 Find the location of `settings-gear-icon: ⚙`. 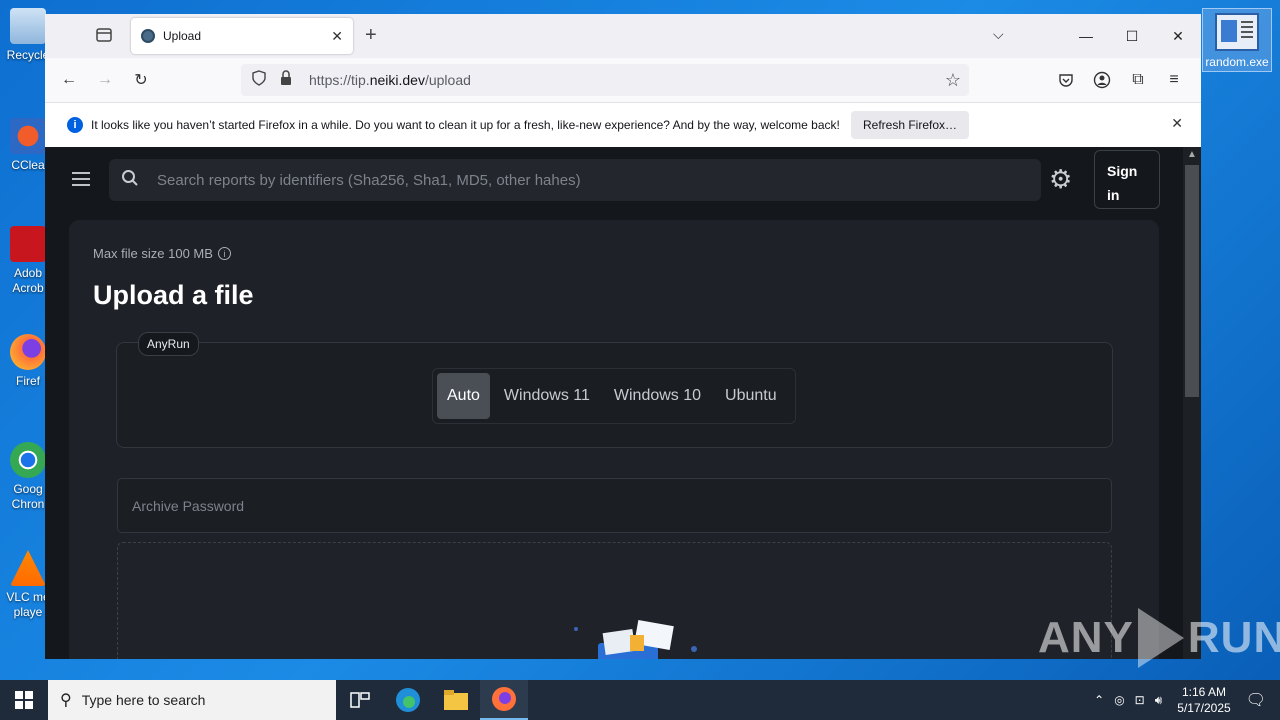

settings-gear-icon: ⚙ is located at coordinates (1063, 179).